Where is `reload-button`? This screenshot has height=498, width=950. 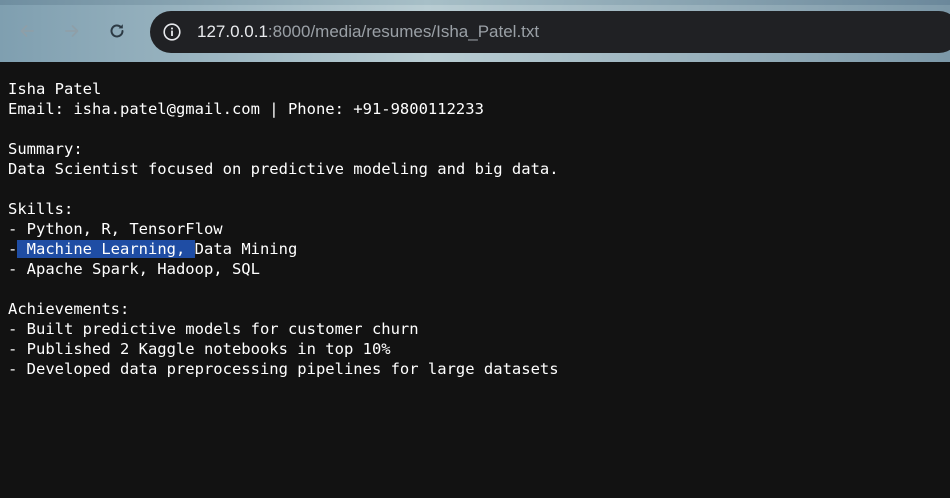
reload-button is located at coordinates (117, 31).